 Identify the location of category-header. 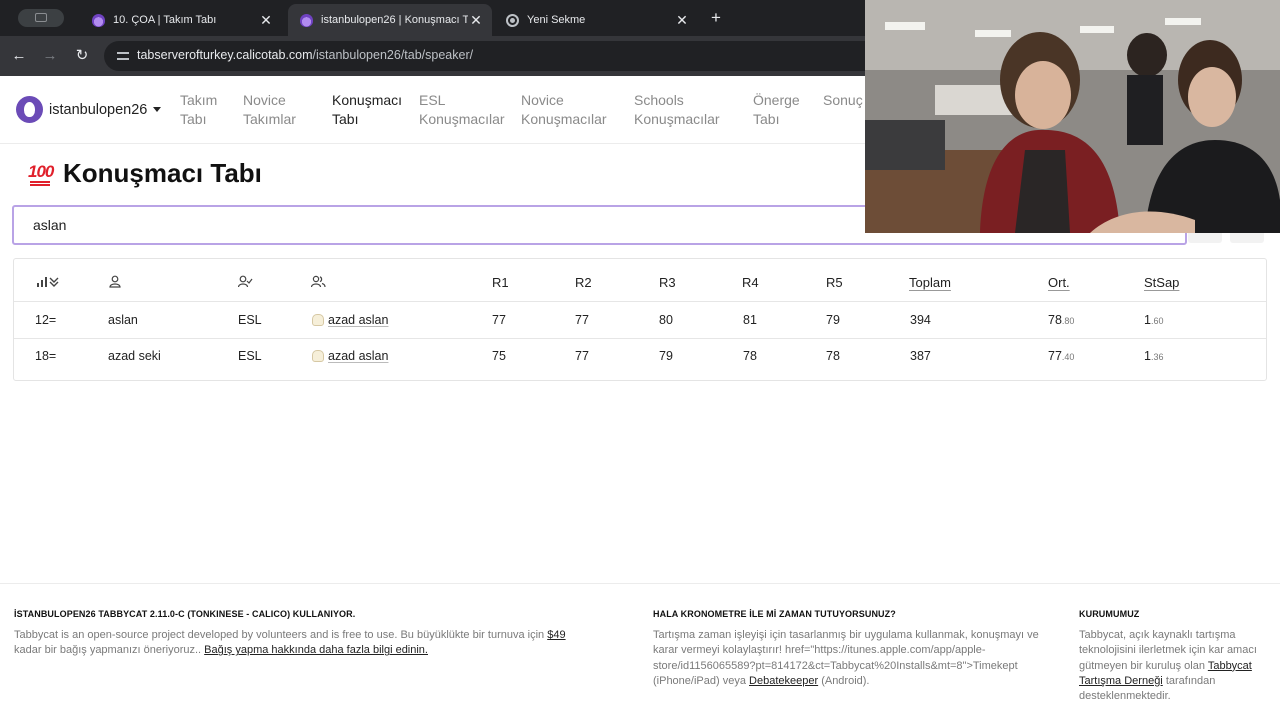
(245, 283).